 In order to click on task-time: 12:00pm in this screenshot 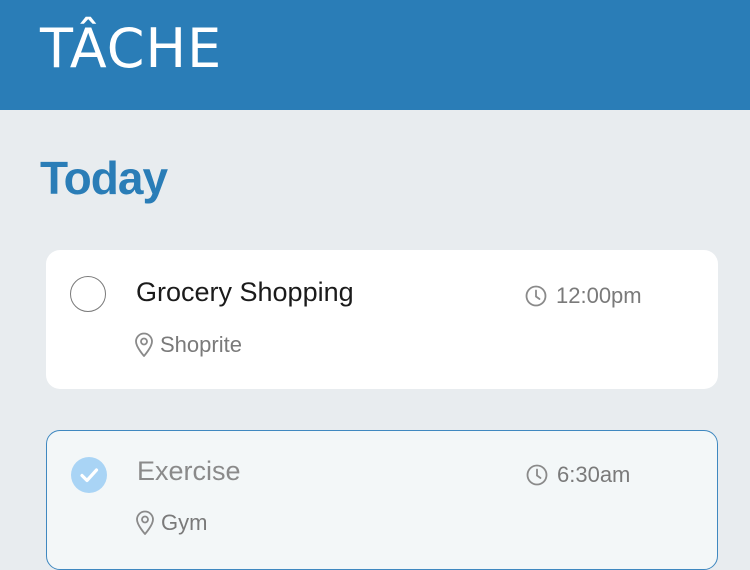, I will do `click(583, 296)`.